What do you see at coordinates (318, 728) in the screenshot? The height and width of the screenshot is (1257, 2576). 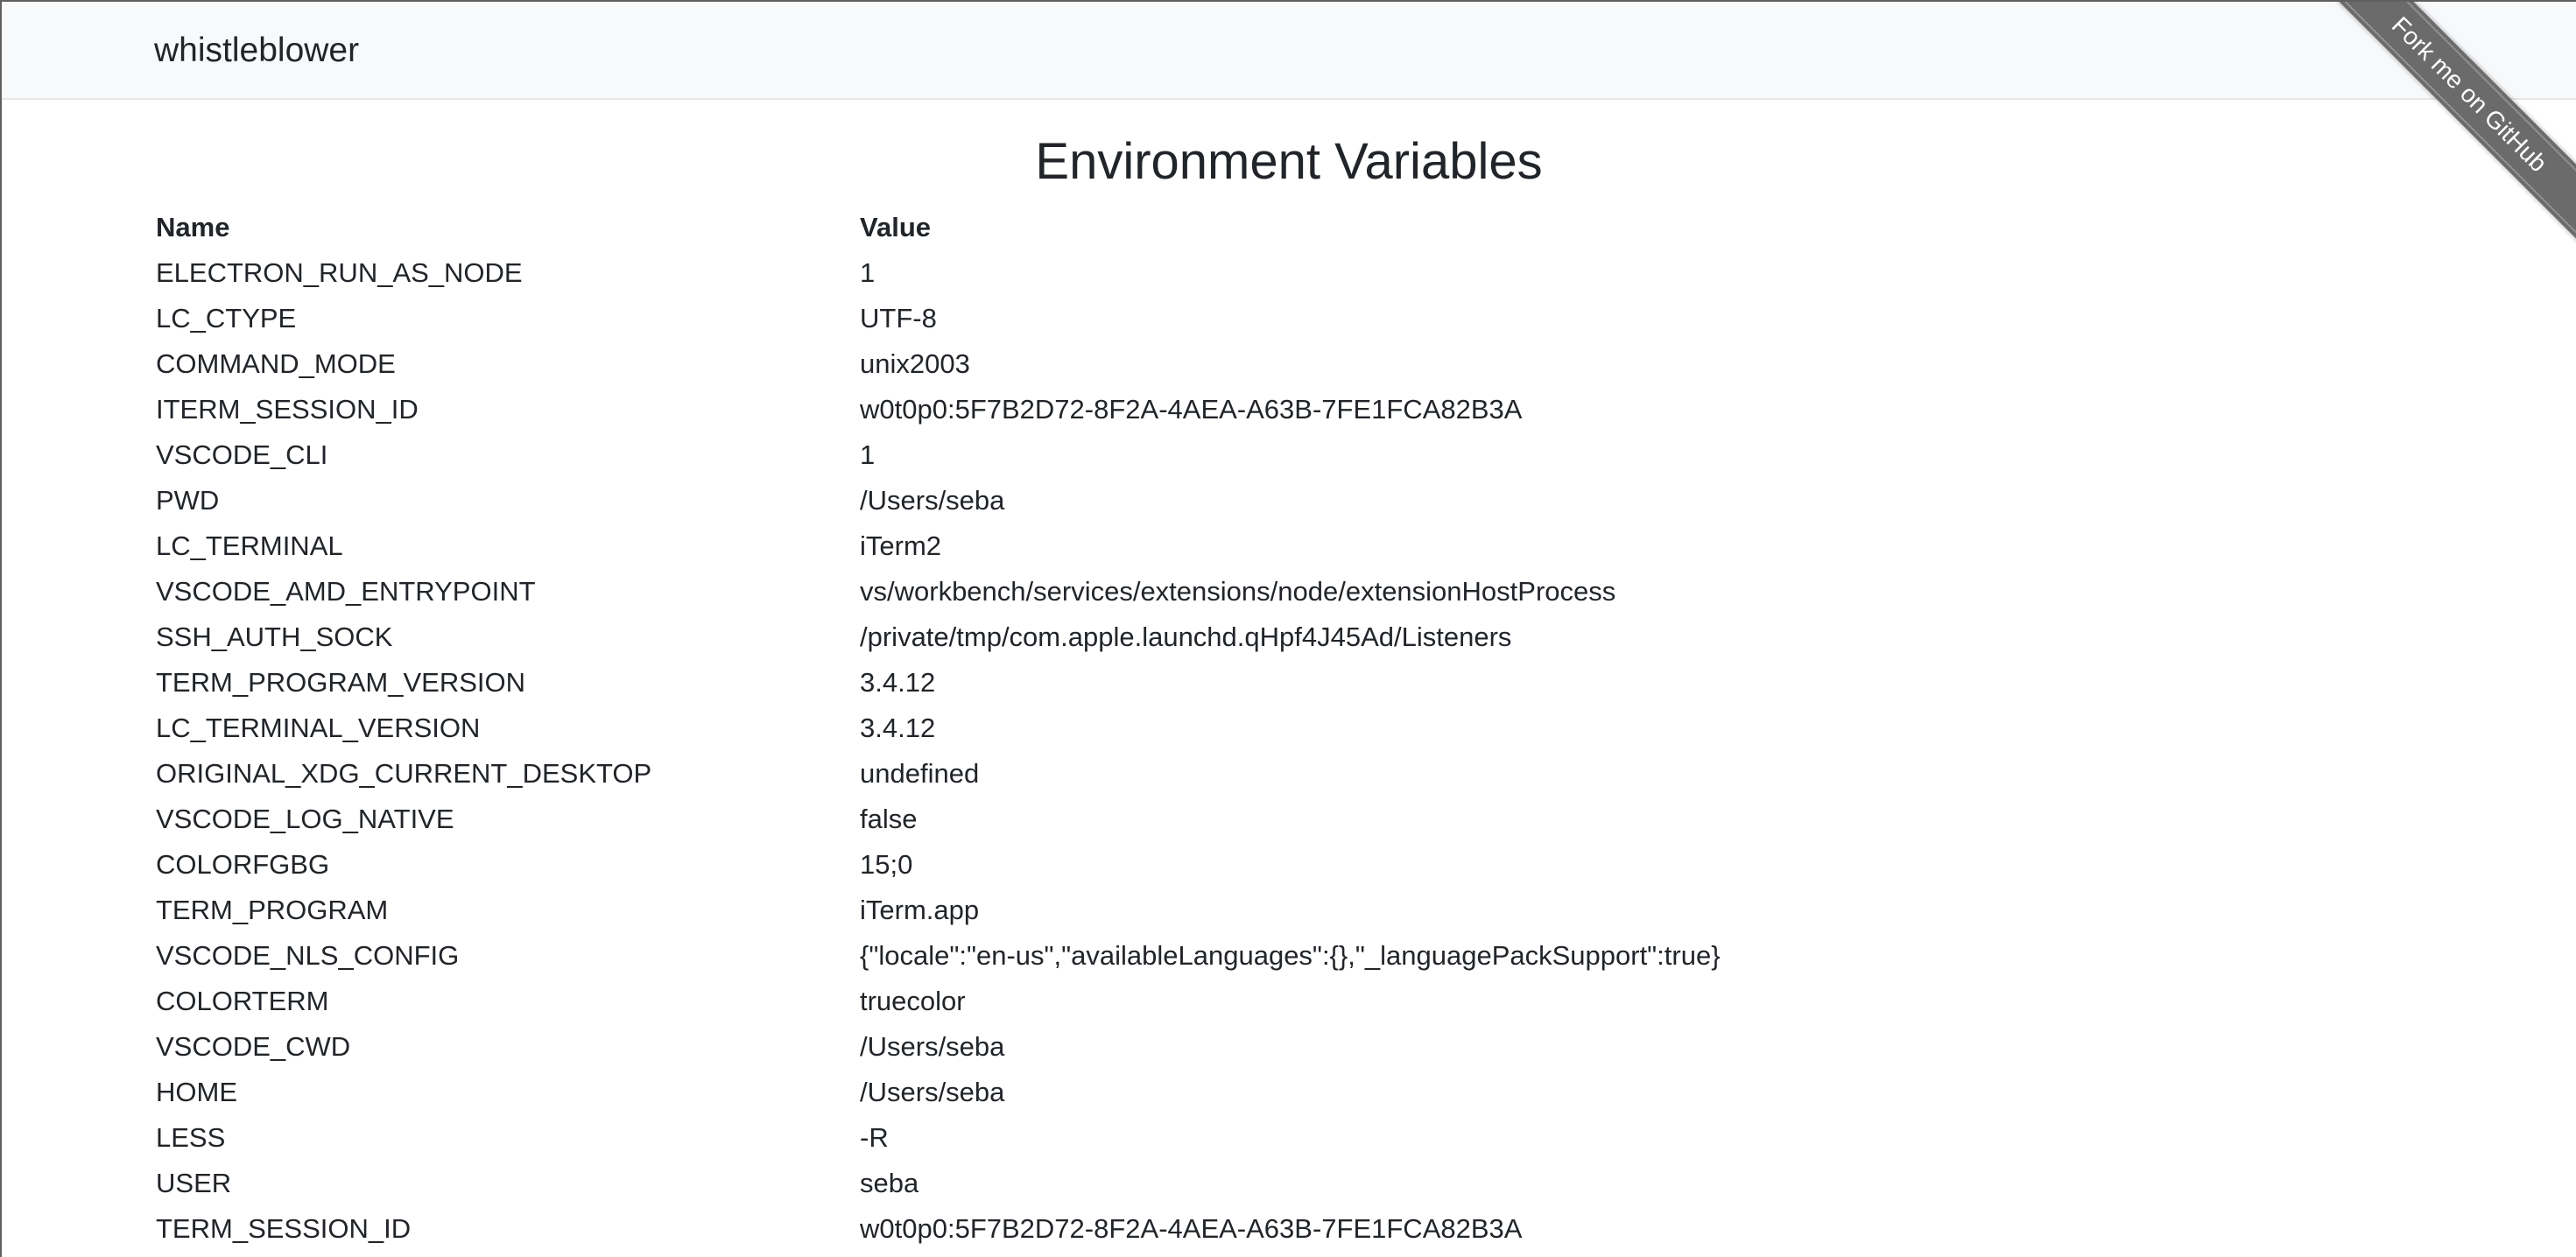 I see `env-var-name: LC_TERMINAL_VERSION` at bounding box center [318, 728].